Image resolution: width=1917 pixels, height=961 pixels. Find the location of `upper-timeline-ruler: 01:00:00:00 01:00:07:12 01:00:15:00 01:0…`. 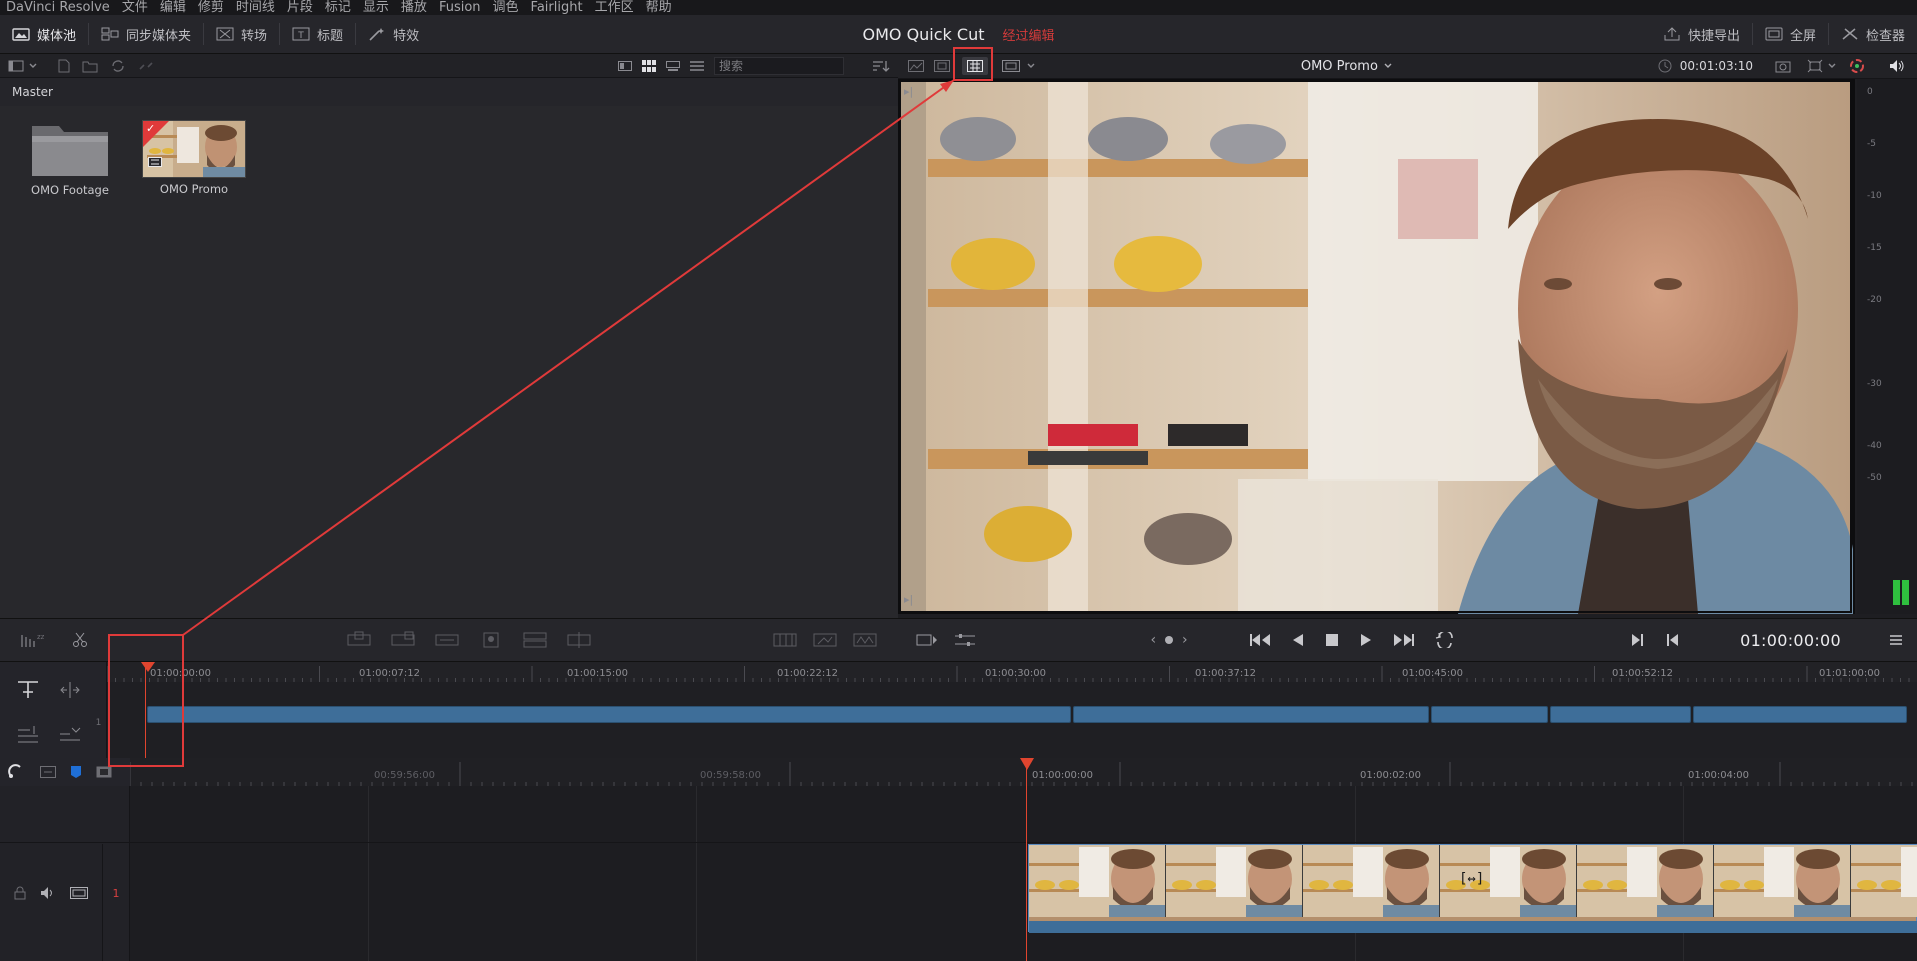

upper-timeline-ruler: 01:00:00:00 01:00:07:12 01:00:15:00 01:0… is located at coordinates (1012, 672).